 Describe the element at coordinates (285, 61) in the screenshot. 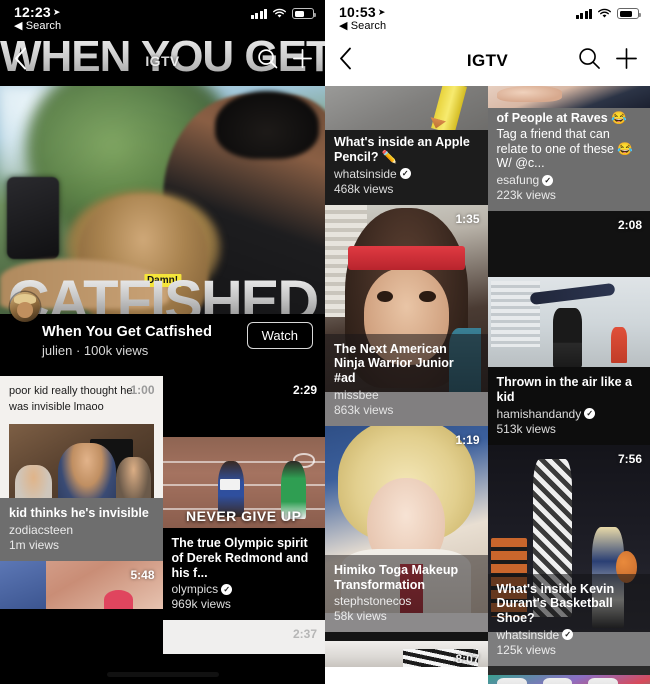

I see `left-nav-actions` at that location.